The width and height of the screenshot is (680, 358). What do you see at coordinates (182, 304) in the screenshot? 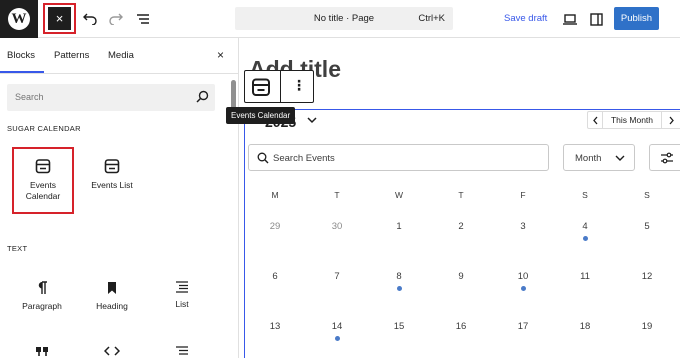
I see `block-label: List` at bounding box center [182, 304].